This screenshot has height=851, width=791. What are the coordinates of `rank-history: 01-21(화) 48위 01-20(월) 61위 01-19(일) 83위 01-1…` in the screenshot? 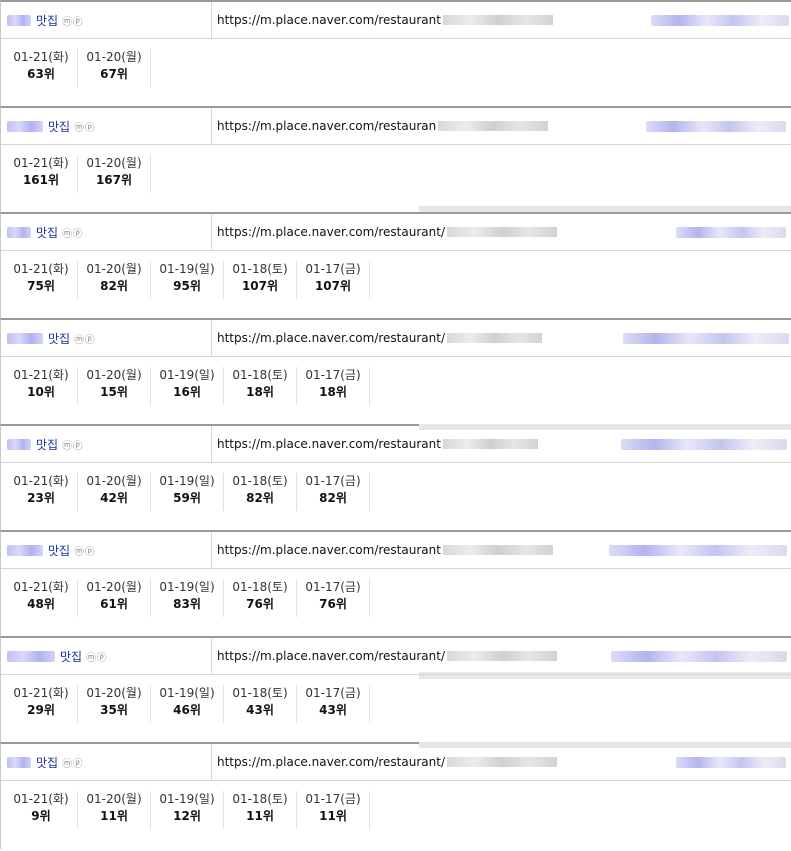 It's located at (396, 593).